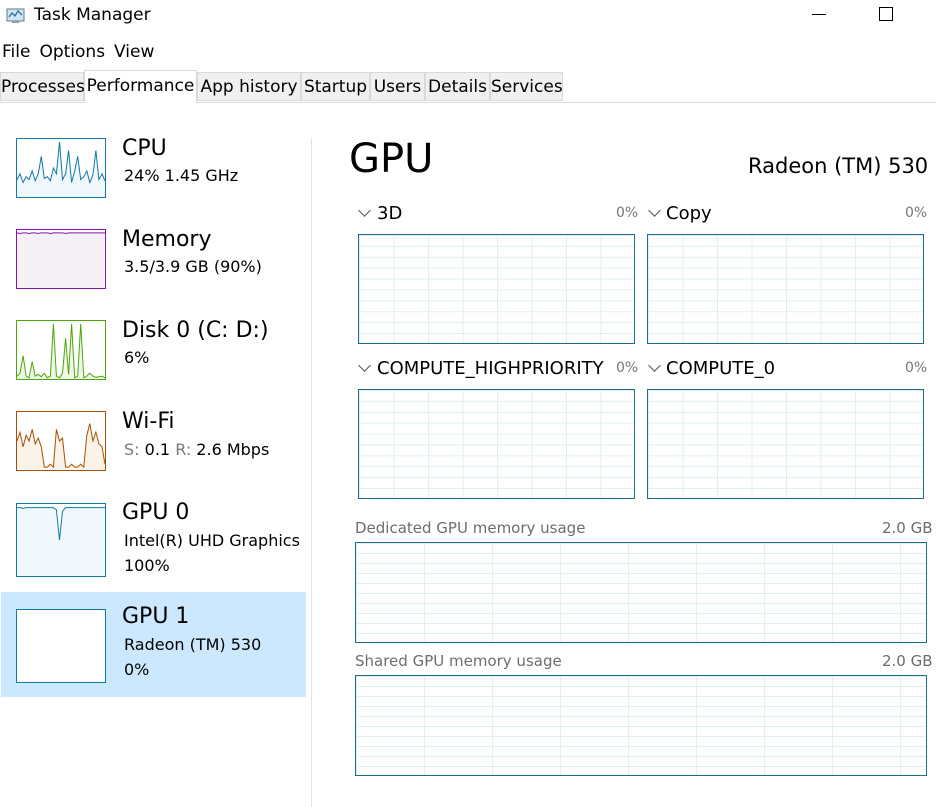  I want to click on wifi-thumbnail-graph, so click(61, 441).